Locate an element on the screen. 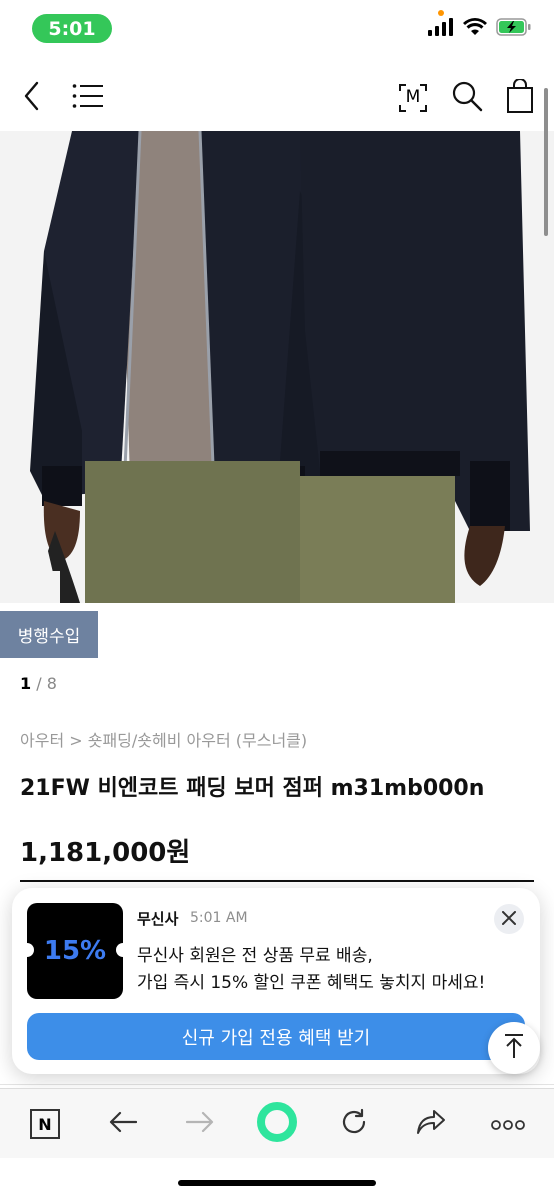 Image resolution: width=554 pixels, height=1200 pixels. green-ring-icon is located at coordinates (277, 1124).